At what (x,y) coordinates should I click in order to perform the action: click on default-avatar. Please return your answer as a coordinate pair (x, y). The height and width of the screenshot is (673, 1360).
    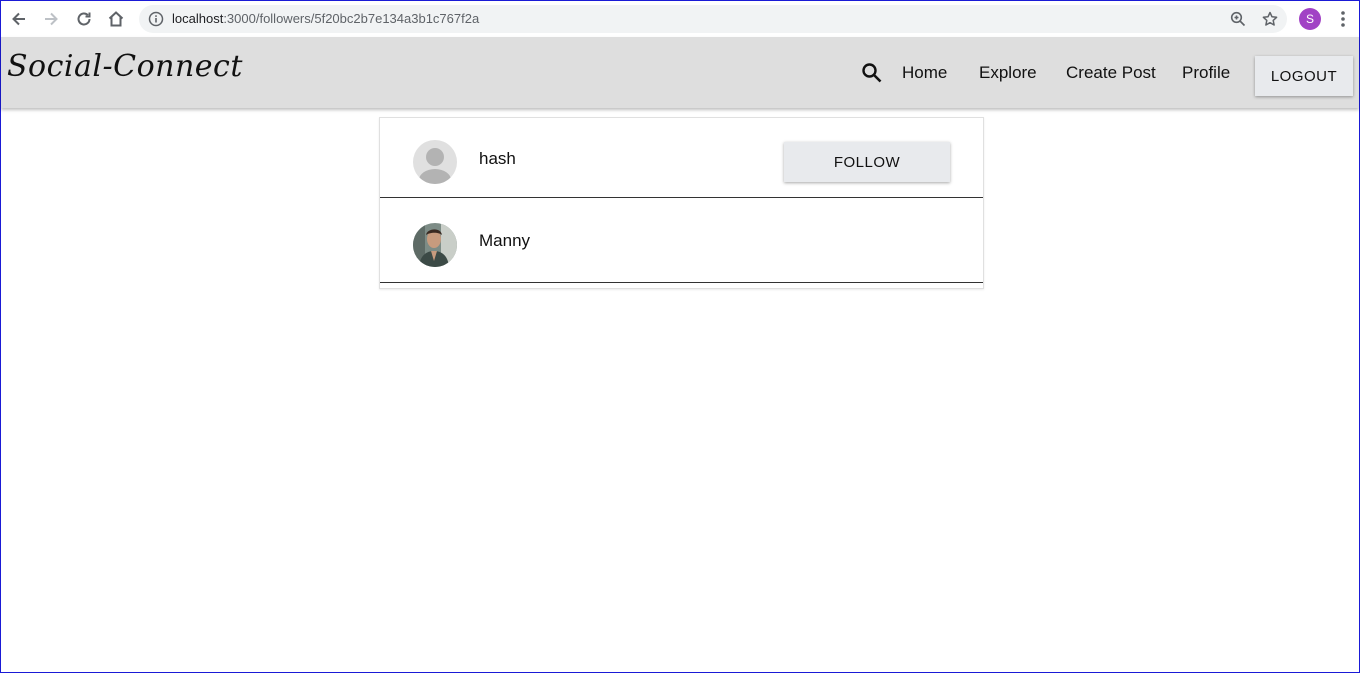
    Looking at the image, I should click on (435, 162).